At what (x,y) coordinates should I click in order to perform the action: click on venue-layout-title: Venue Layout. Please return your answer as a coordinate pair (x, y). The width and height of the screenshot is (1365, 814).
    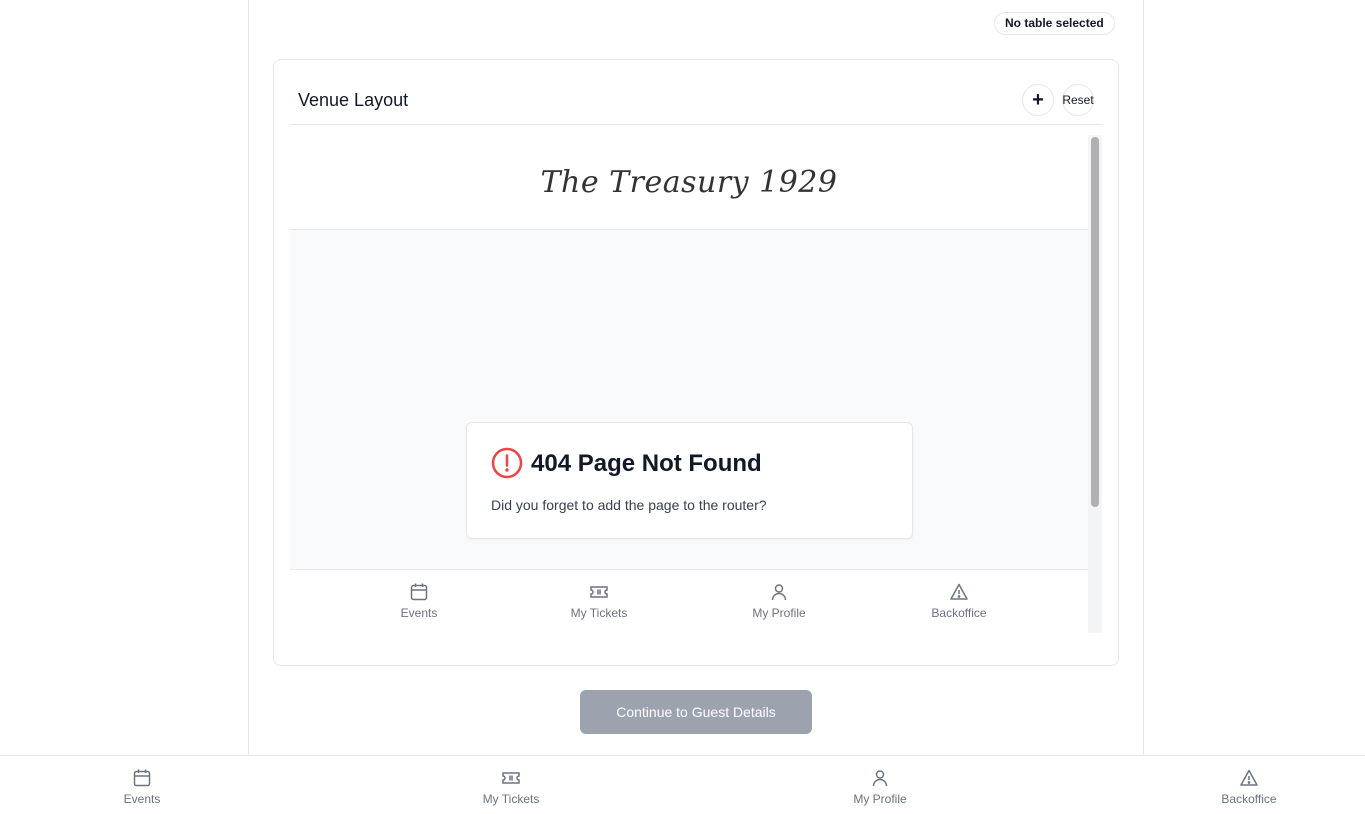
    Looking at the image, I should click on (353, 100).